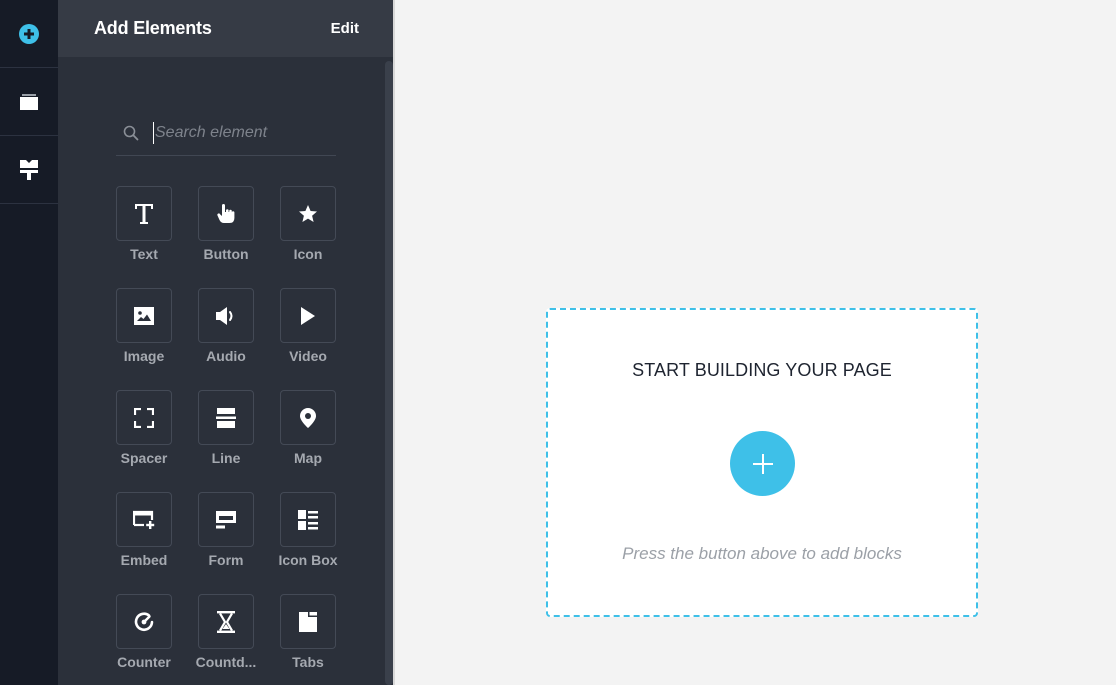  I want to click on element-tile-icon-box: Icon Box, so click(308, 530).